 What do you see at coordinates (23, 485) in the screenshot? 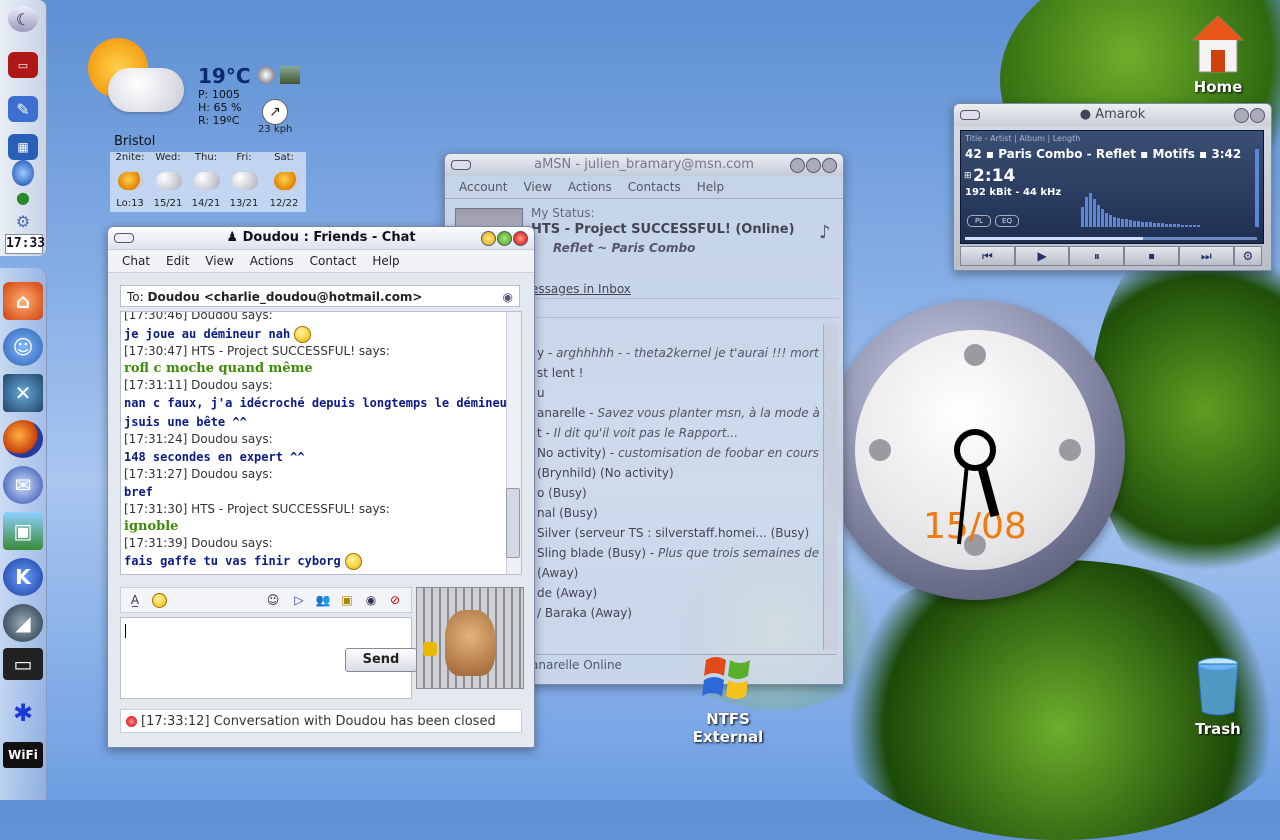
I see `thunderbird-icon: ✉` at bounding box center [23, 485].